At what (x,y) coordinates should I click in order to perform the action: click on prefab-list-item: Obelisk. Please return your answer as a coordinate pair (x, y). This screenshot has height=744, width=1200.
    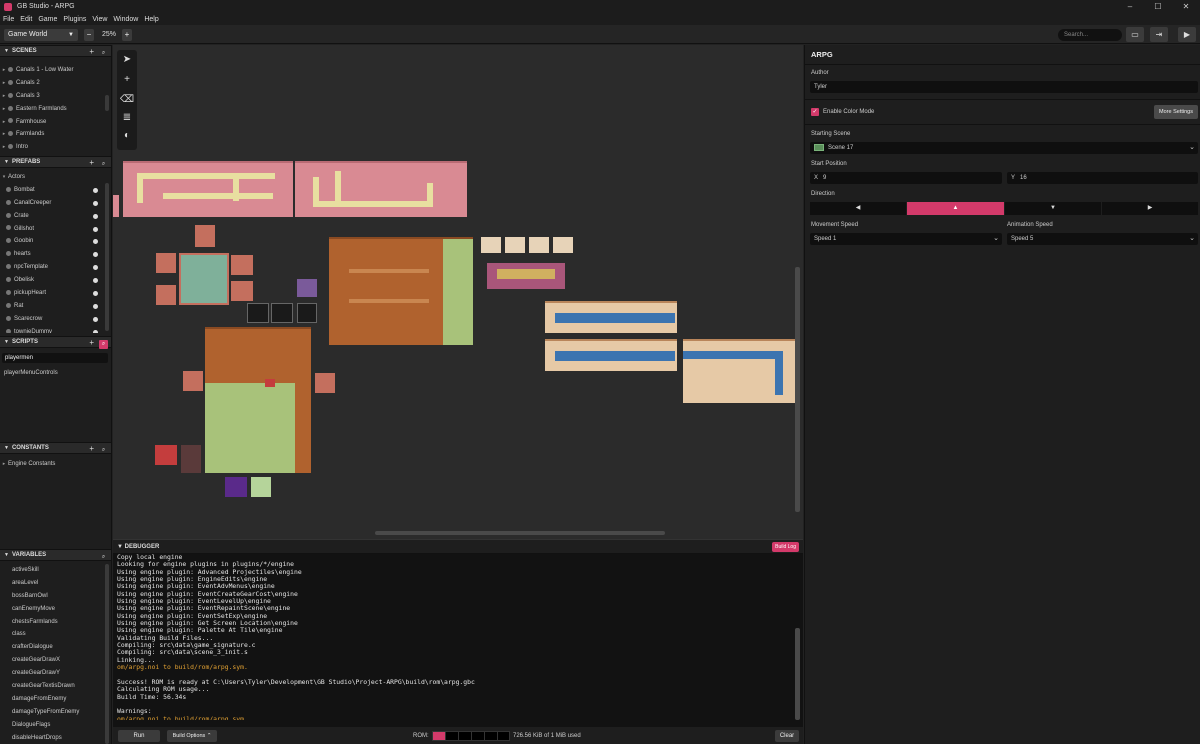
    Looking at the image, I should click on (53, 280).